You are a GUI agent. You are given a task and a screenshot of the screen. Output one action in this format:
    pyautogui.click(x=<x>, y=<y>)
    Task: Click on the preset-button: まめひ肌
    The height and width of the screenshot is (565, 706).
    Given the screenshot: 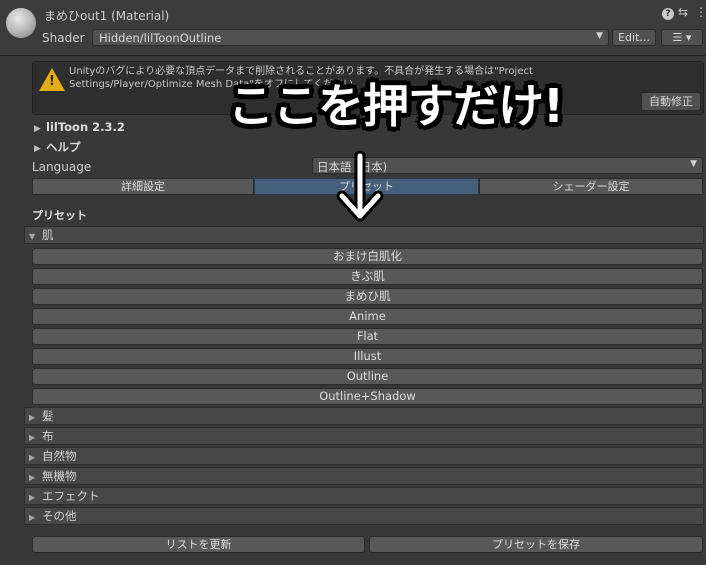 What is the action you would take?
    pyautogui.click(x=367, y=296)
    